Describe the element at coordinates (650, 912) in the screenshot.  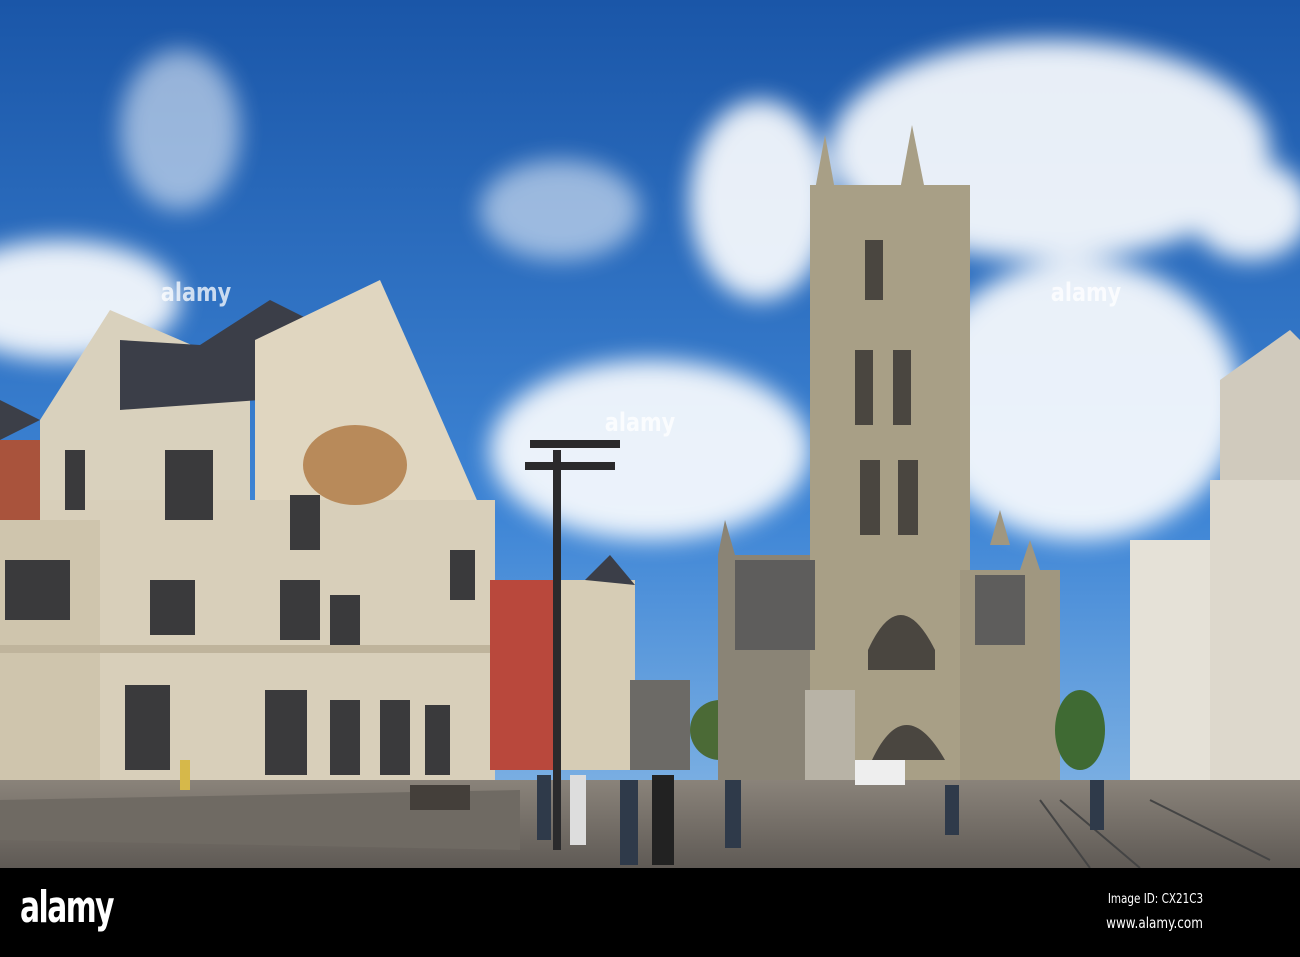
I see `footer-bar: alamy Image ID: CX21C3 www.alamy.com` at that location.